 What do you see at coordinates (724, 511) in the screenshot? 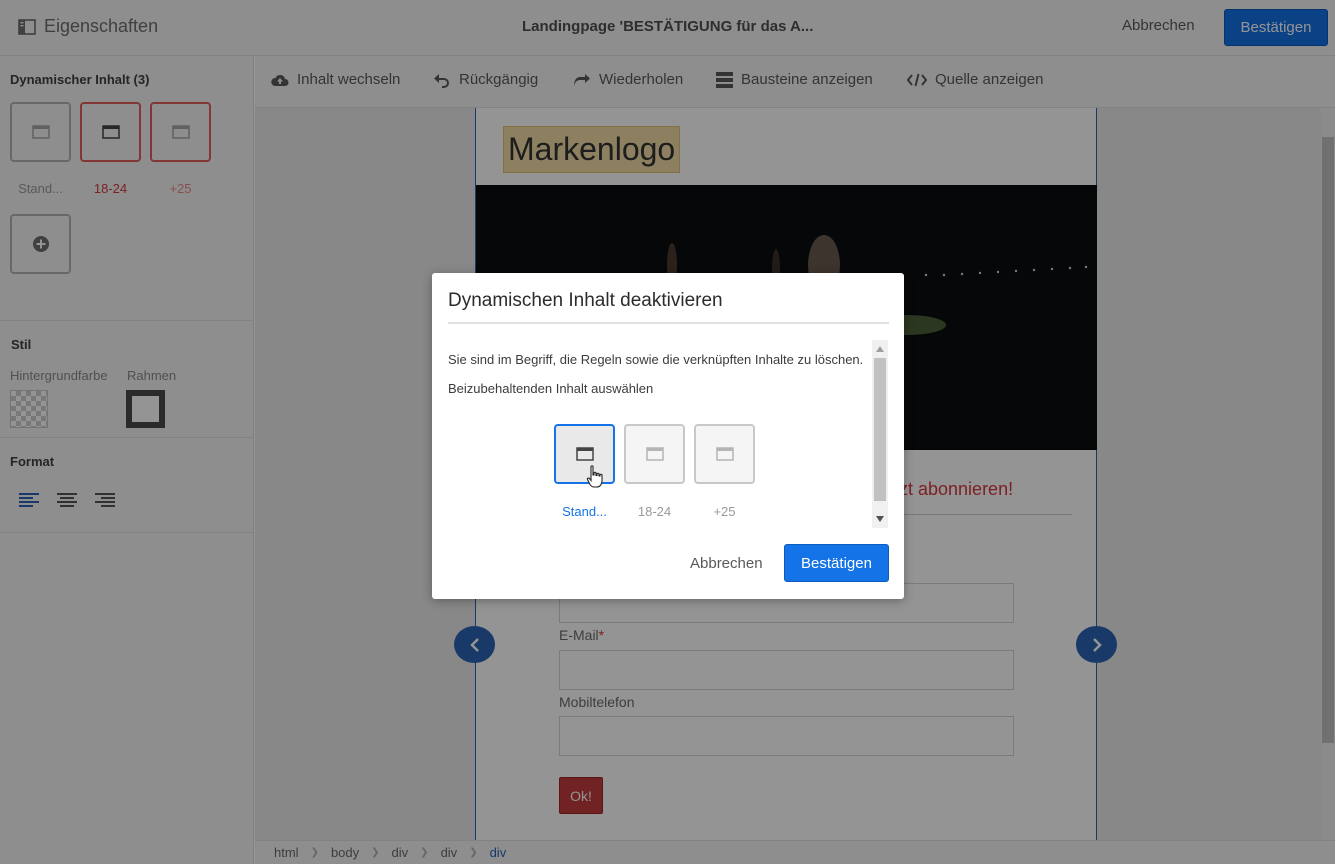
I see `keep-variant-label-plus-25: +25` at bounding box center [724, 511].